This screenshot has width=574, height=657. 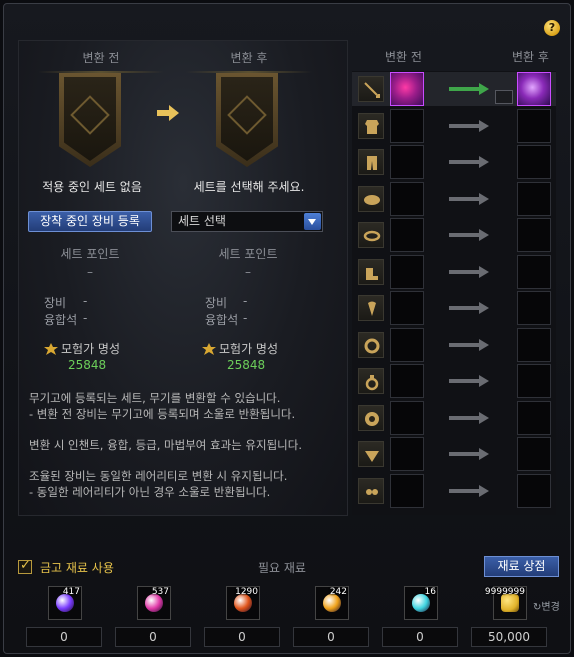 What do you see at coordinates (504, 97) in the screenshot?
I see `list-icon` at bounding box center [504, 97].